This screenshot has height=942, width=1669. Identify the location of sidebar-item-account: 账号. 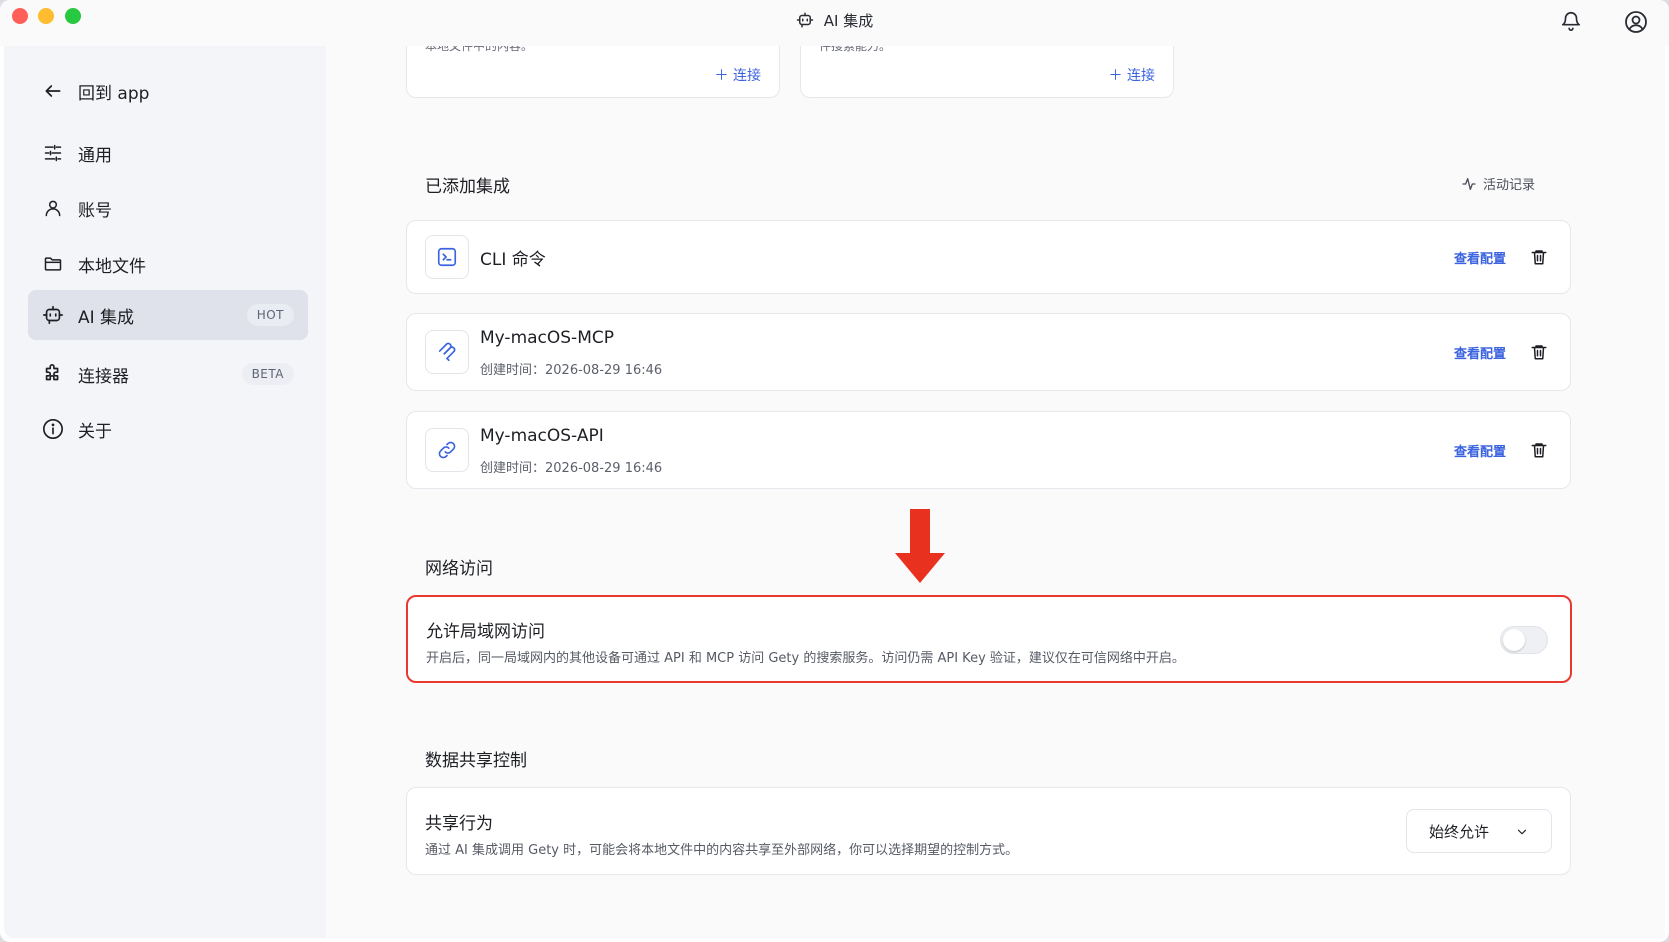
(168, 208).